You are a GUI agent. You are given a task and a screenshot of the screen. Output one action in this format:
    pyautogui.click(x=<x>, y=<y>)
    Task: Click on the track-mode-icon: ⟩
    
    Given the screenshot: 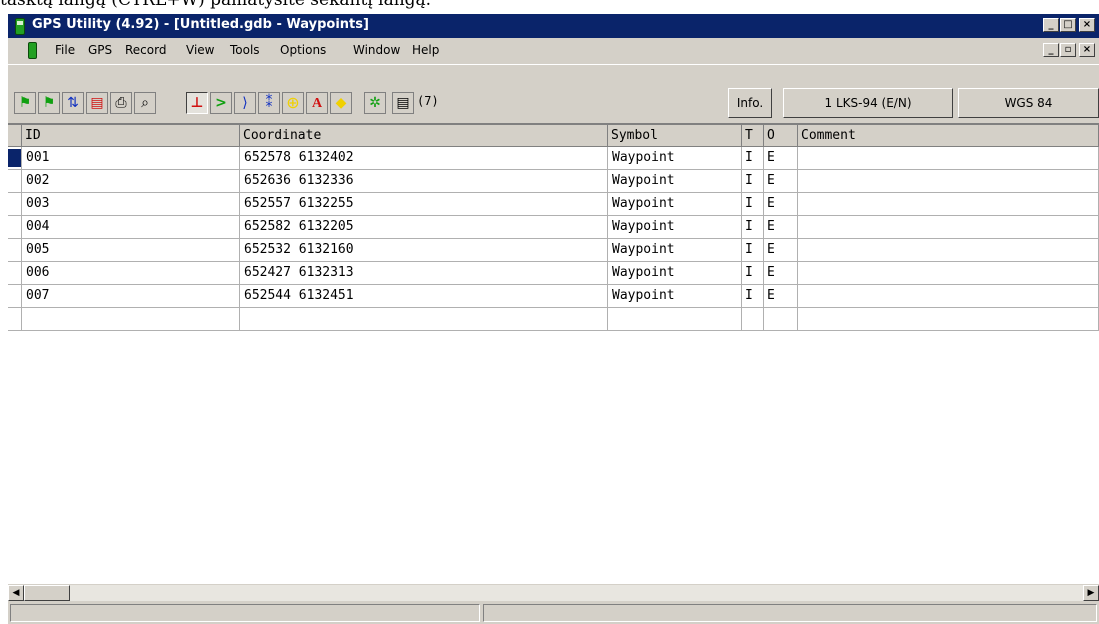 What is the action you would take?
    pyautogui.click(x=245, y=103)
    